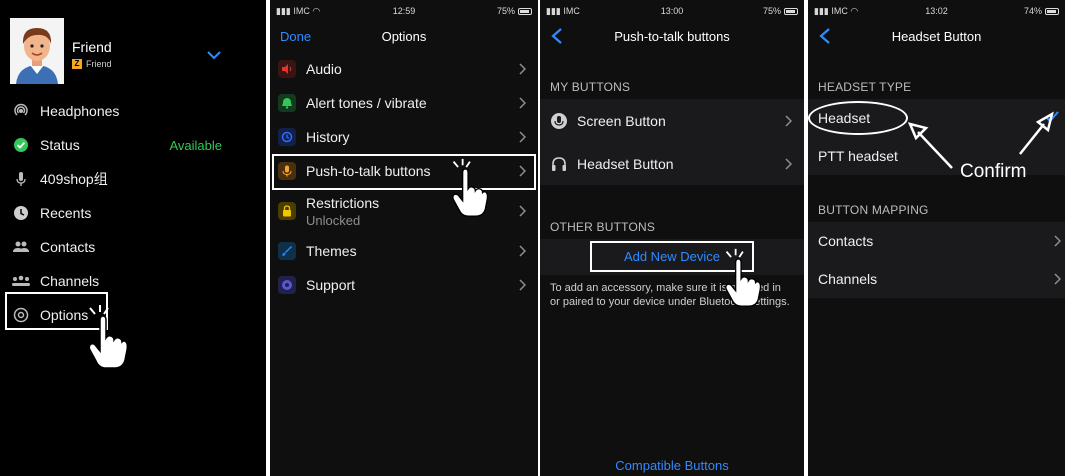 Image resolution: width=1065 pixels, height=476 pixels. What do you see at coordinates (135, 145) in the screenshot?
I see `menu-item-status: Status Available` at bounding box center [135, 145].